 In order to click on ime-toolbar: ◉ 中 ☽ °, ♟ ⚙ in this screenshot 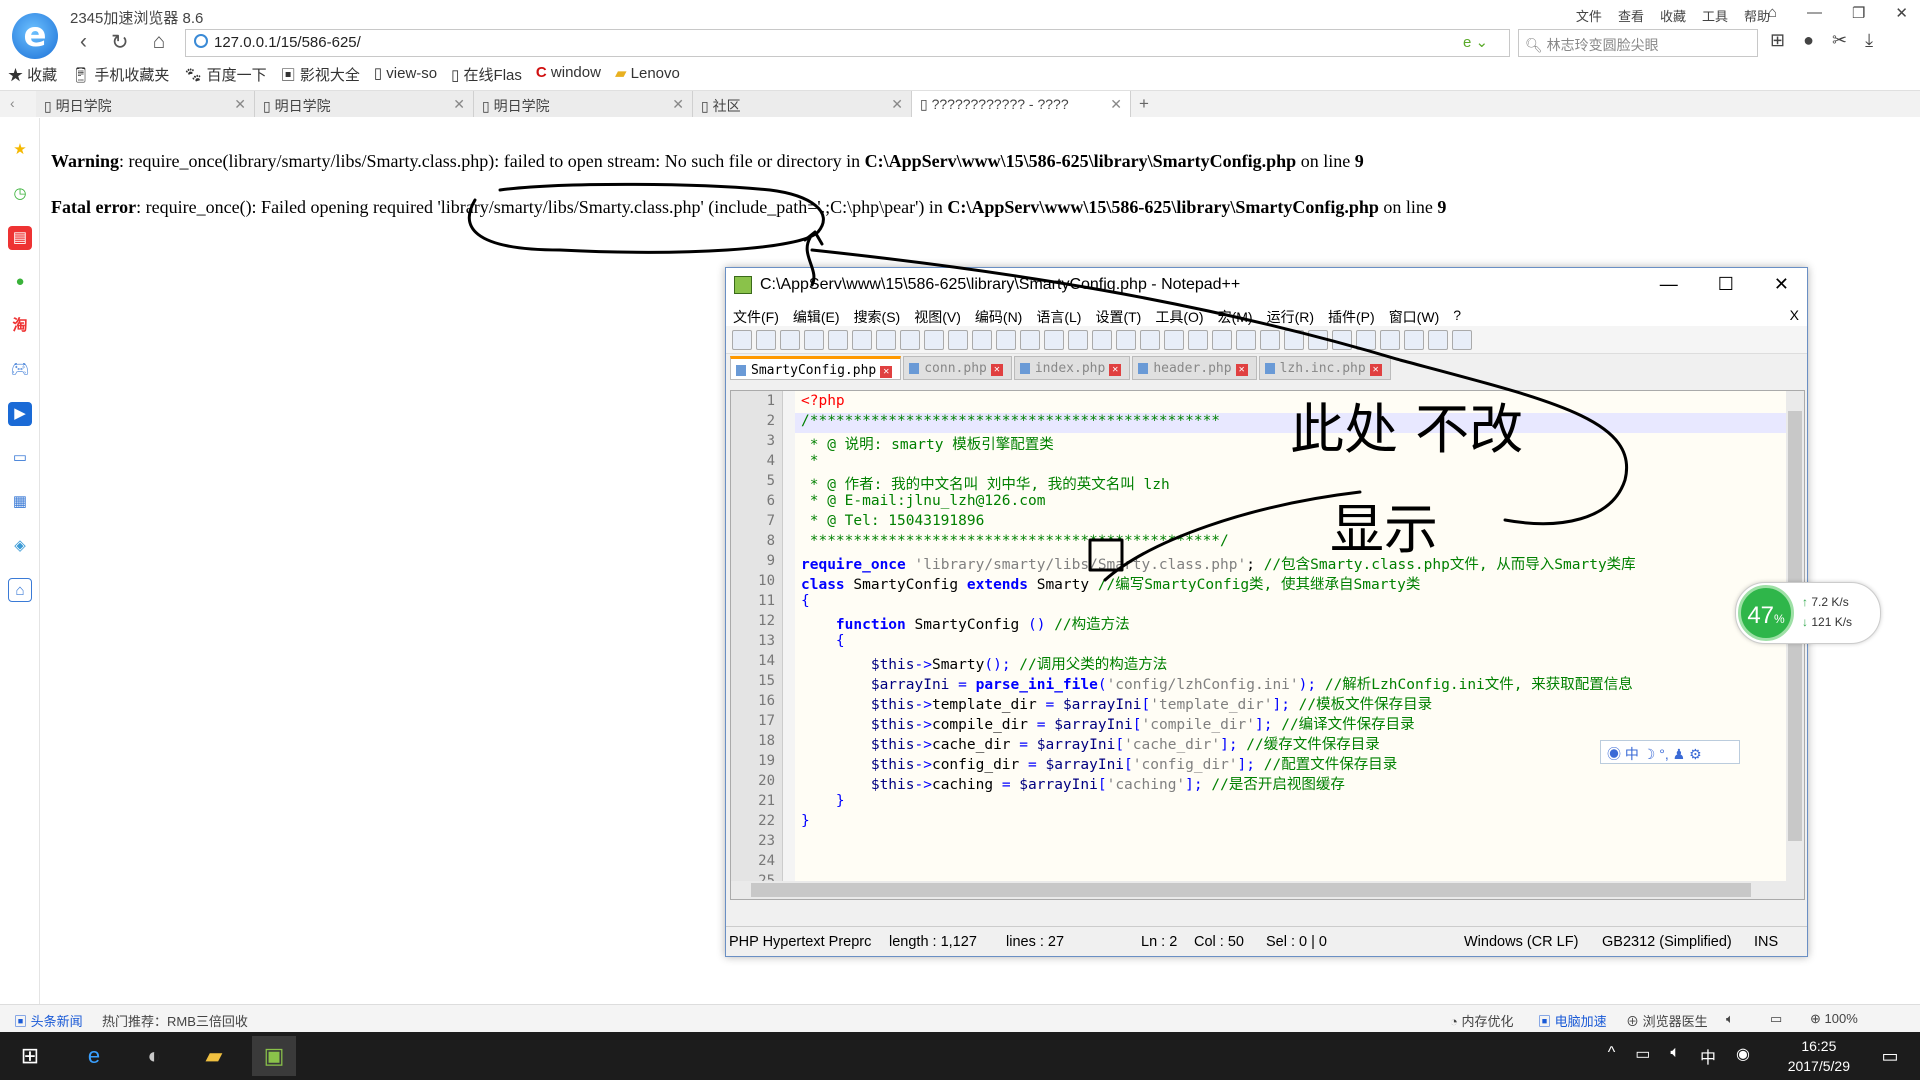, I will do `click(1670, 752)`.